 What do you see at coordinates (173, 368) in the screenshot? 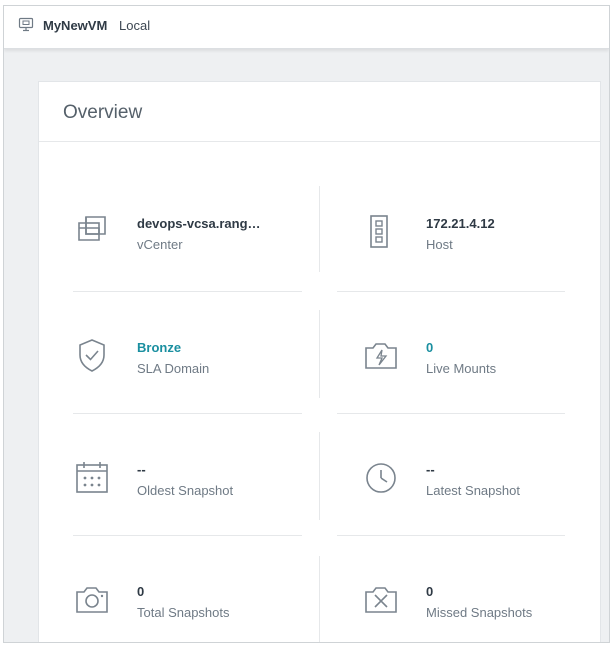
I see `sla-domain-label: SLA Domain` at bounding box center [173, 368].